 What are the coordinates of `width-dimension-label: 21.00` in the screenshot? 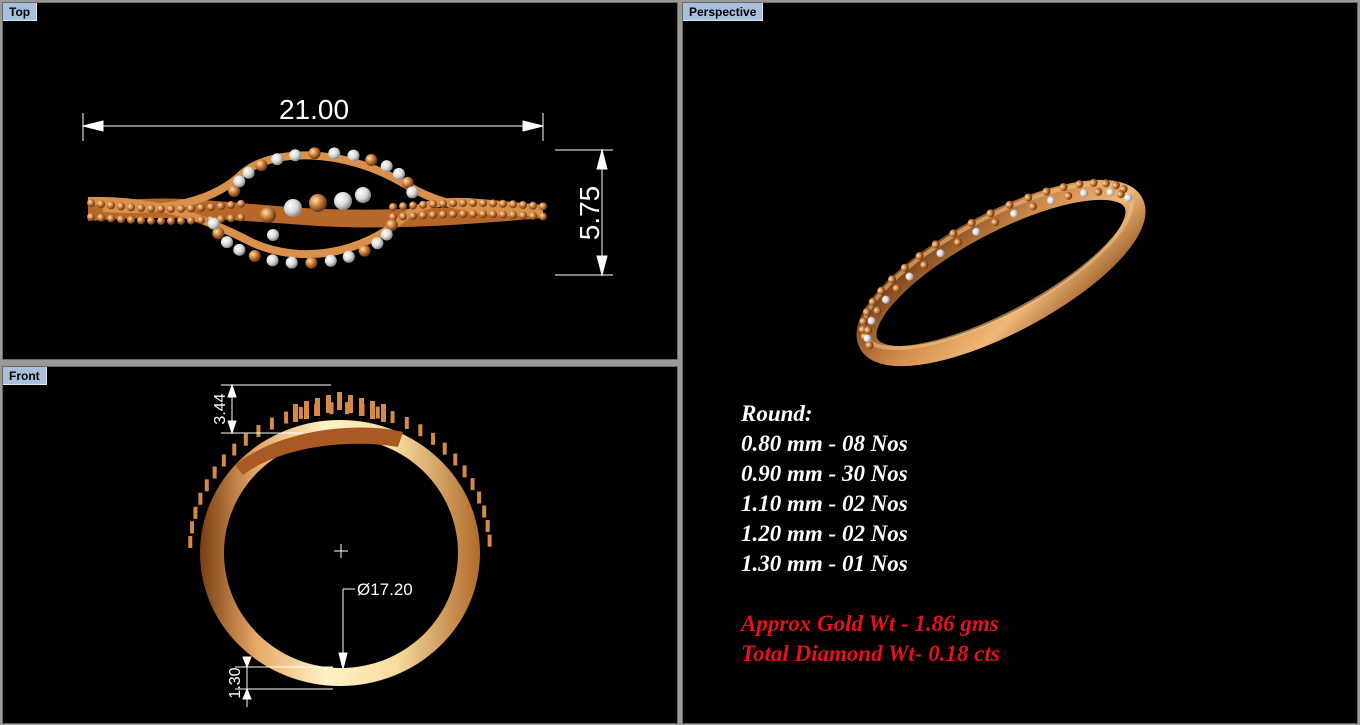 It's located at (314, 109).